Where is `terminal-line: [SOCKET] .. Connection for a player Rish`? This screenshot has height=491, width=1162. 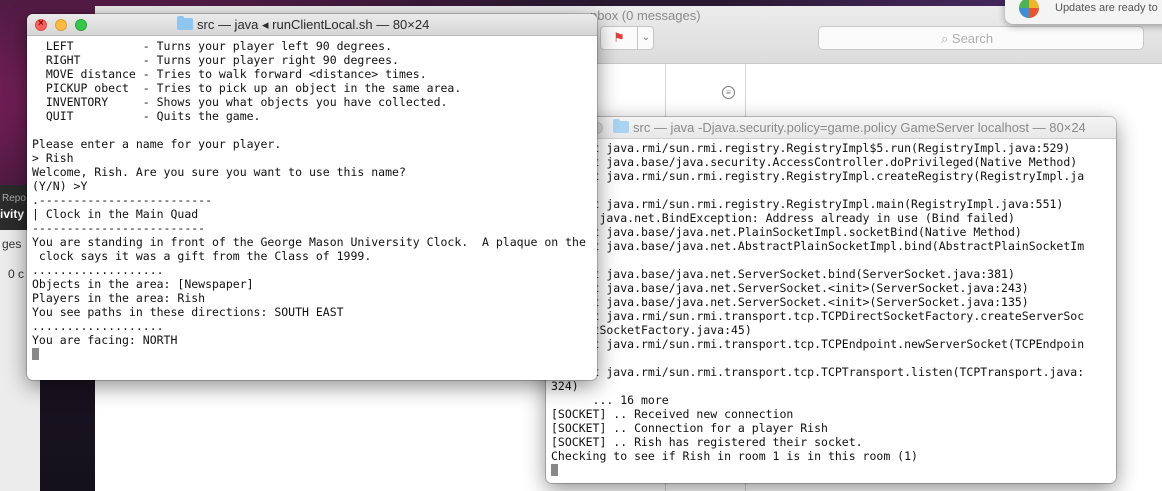
terminal-line: [SOCKET] .. Connection for a player Rish is located at coordinates (689, 428).